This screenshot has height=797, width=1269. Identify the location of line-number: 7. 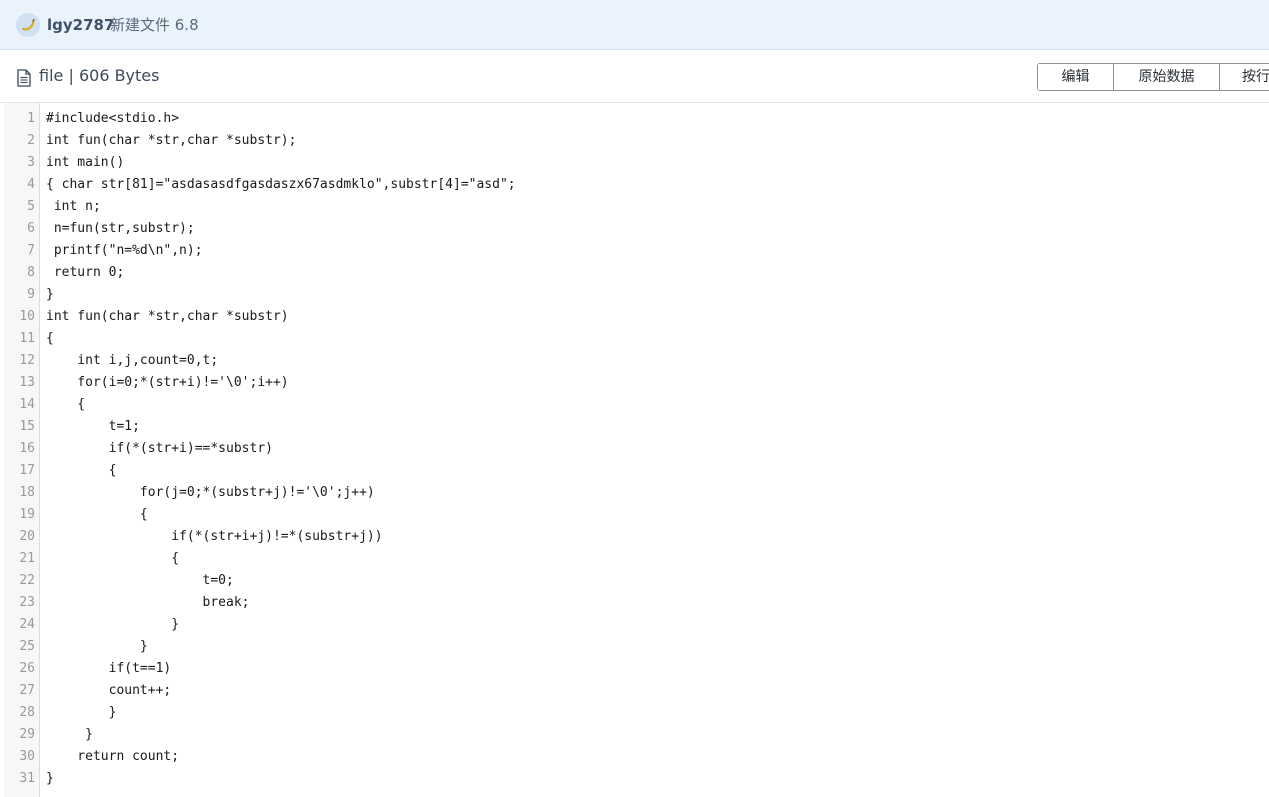
(31, 250).